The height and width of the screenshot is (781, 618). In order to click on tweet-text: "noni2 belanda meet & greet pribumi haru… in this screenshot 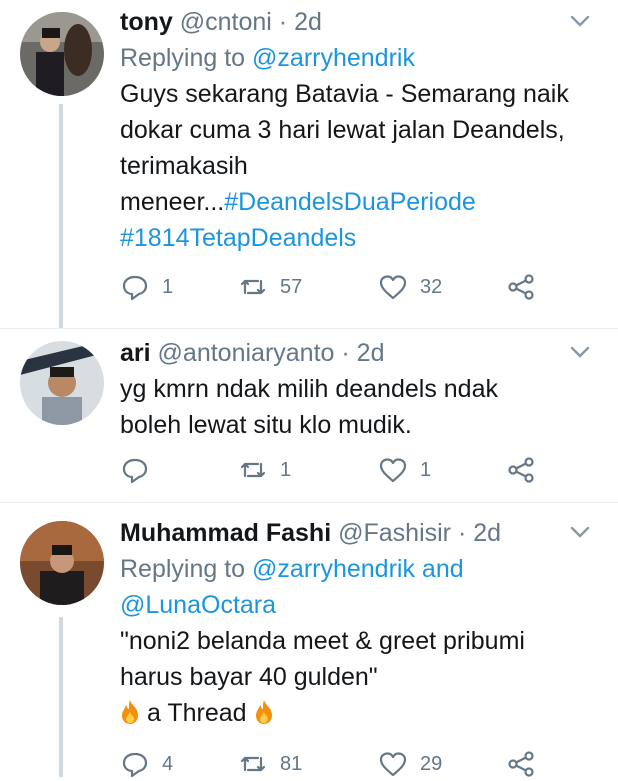, I will do `click(322, 677)`.